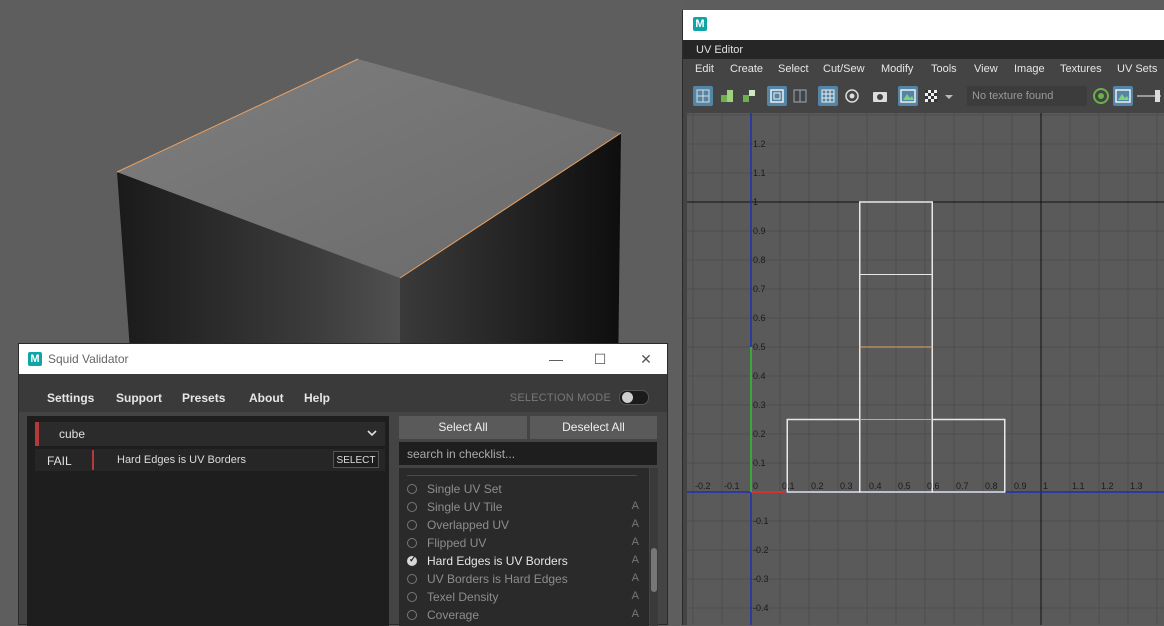  Describe the element at coordinates (923, 49) in the screenshot. I see `panel-tab: UV Editor` at that location.